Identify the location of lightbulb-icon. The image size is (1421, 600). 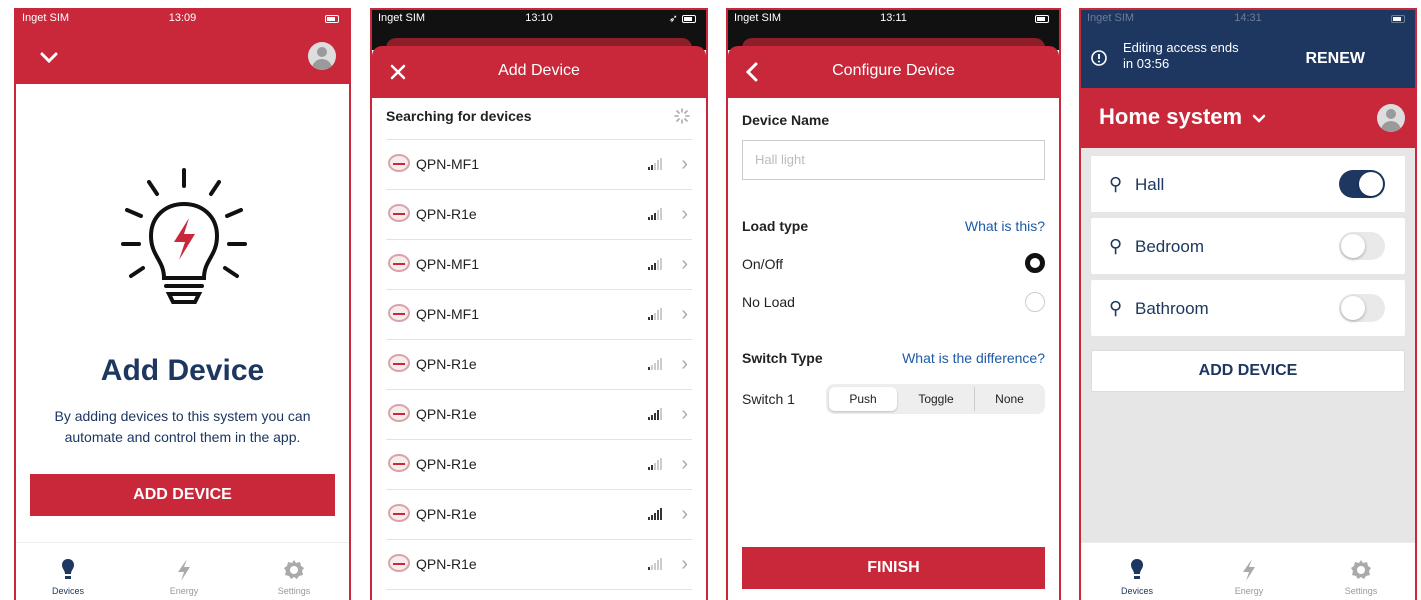
(184, 236).